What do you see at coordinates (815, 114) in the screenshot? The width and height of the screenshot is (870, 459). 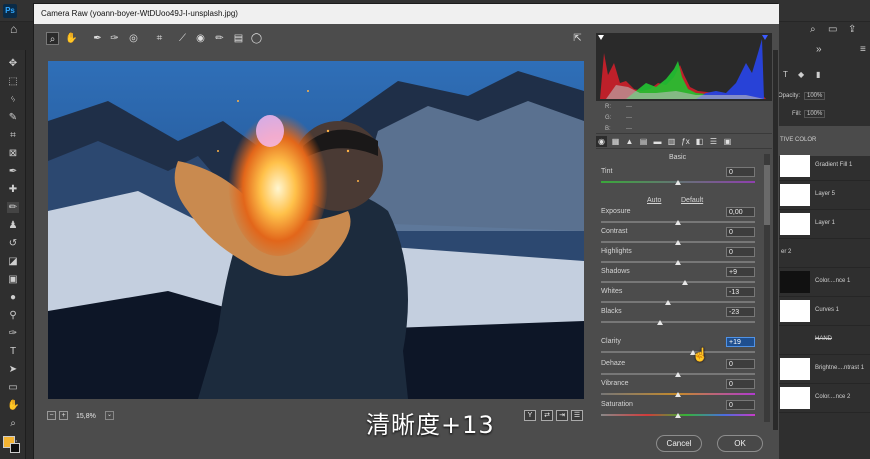 I see `fill-field: 100%` at bounding box center [815, 114].